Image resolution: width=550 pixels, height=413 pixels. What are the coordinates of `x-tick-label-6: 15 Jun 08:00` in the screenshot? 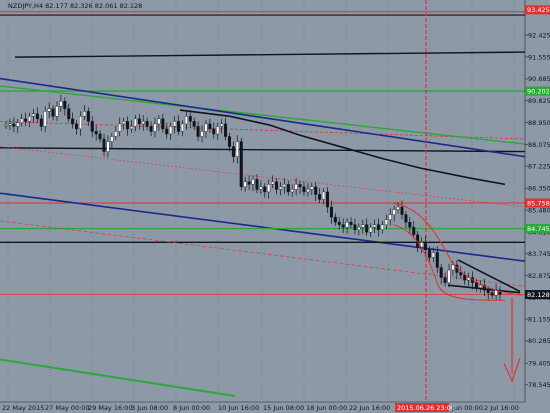 It's located at (283, 408).